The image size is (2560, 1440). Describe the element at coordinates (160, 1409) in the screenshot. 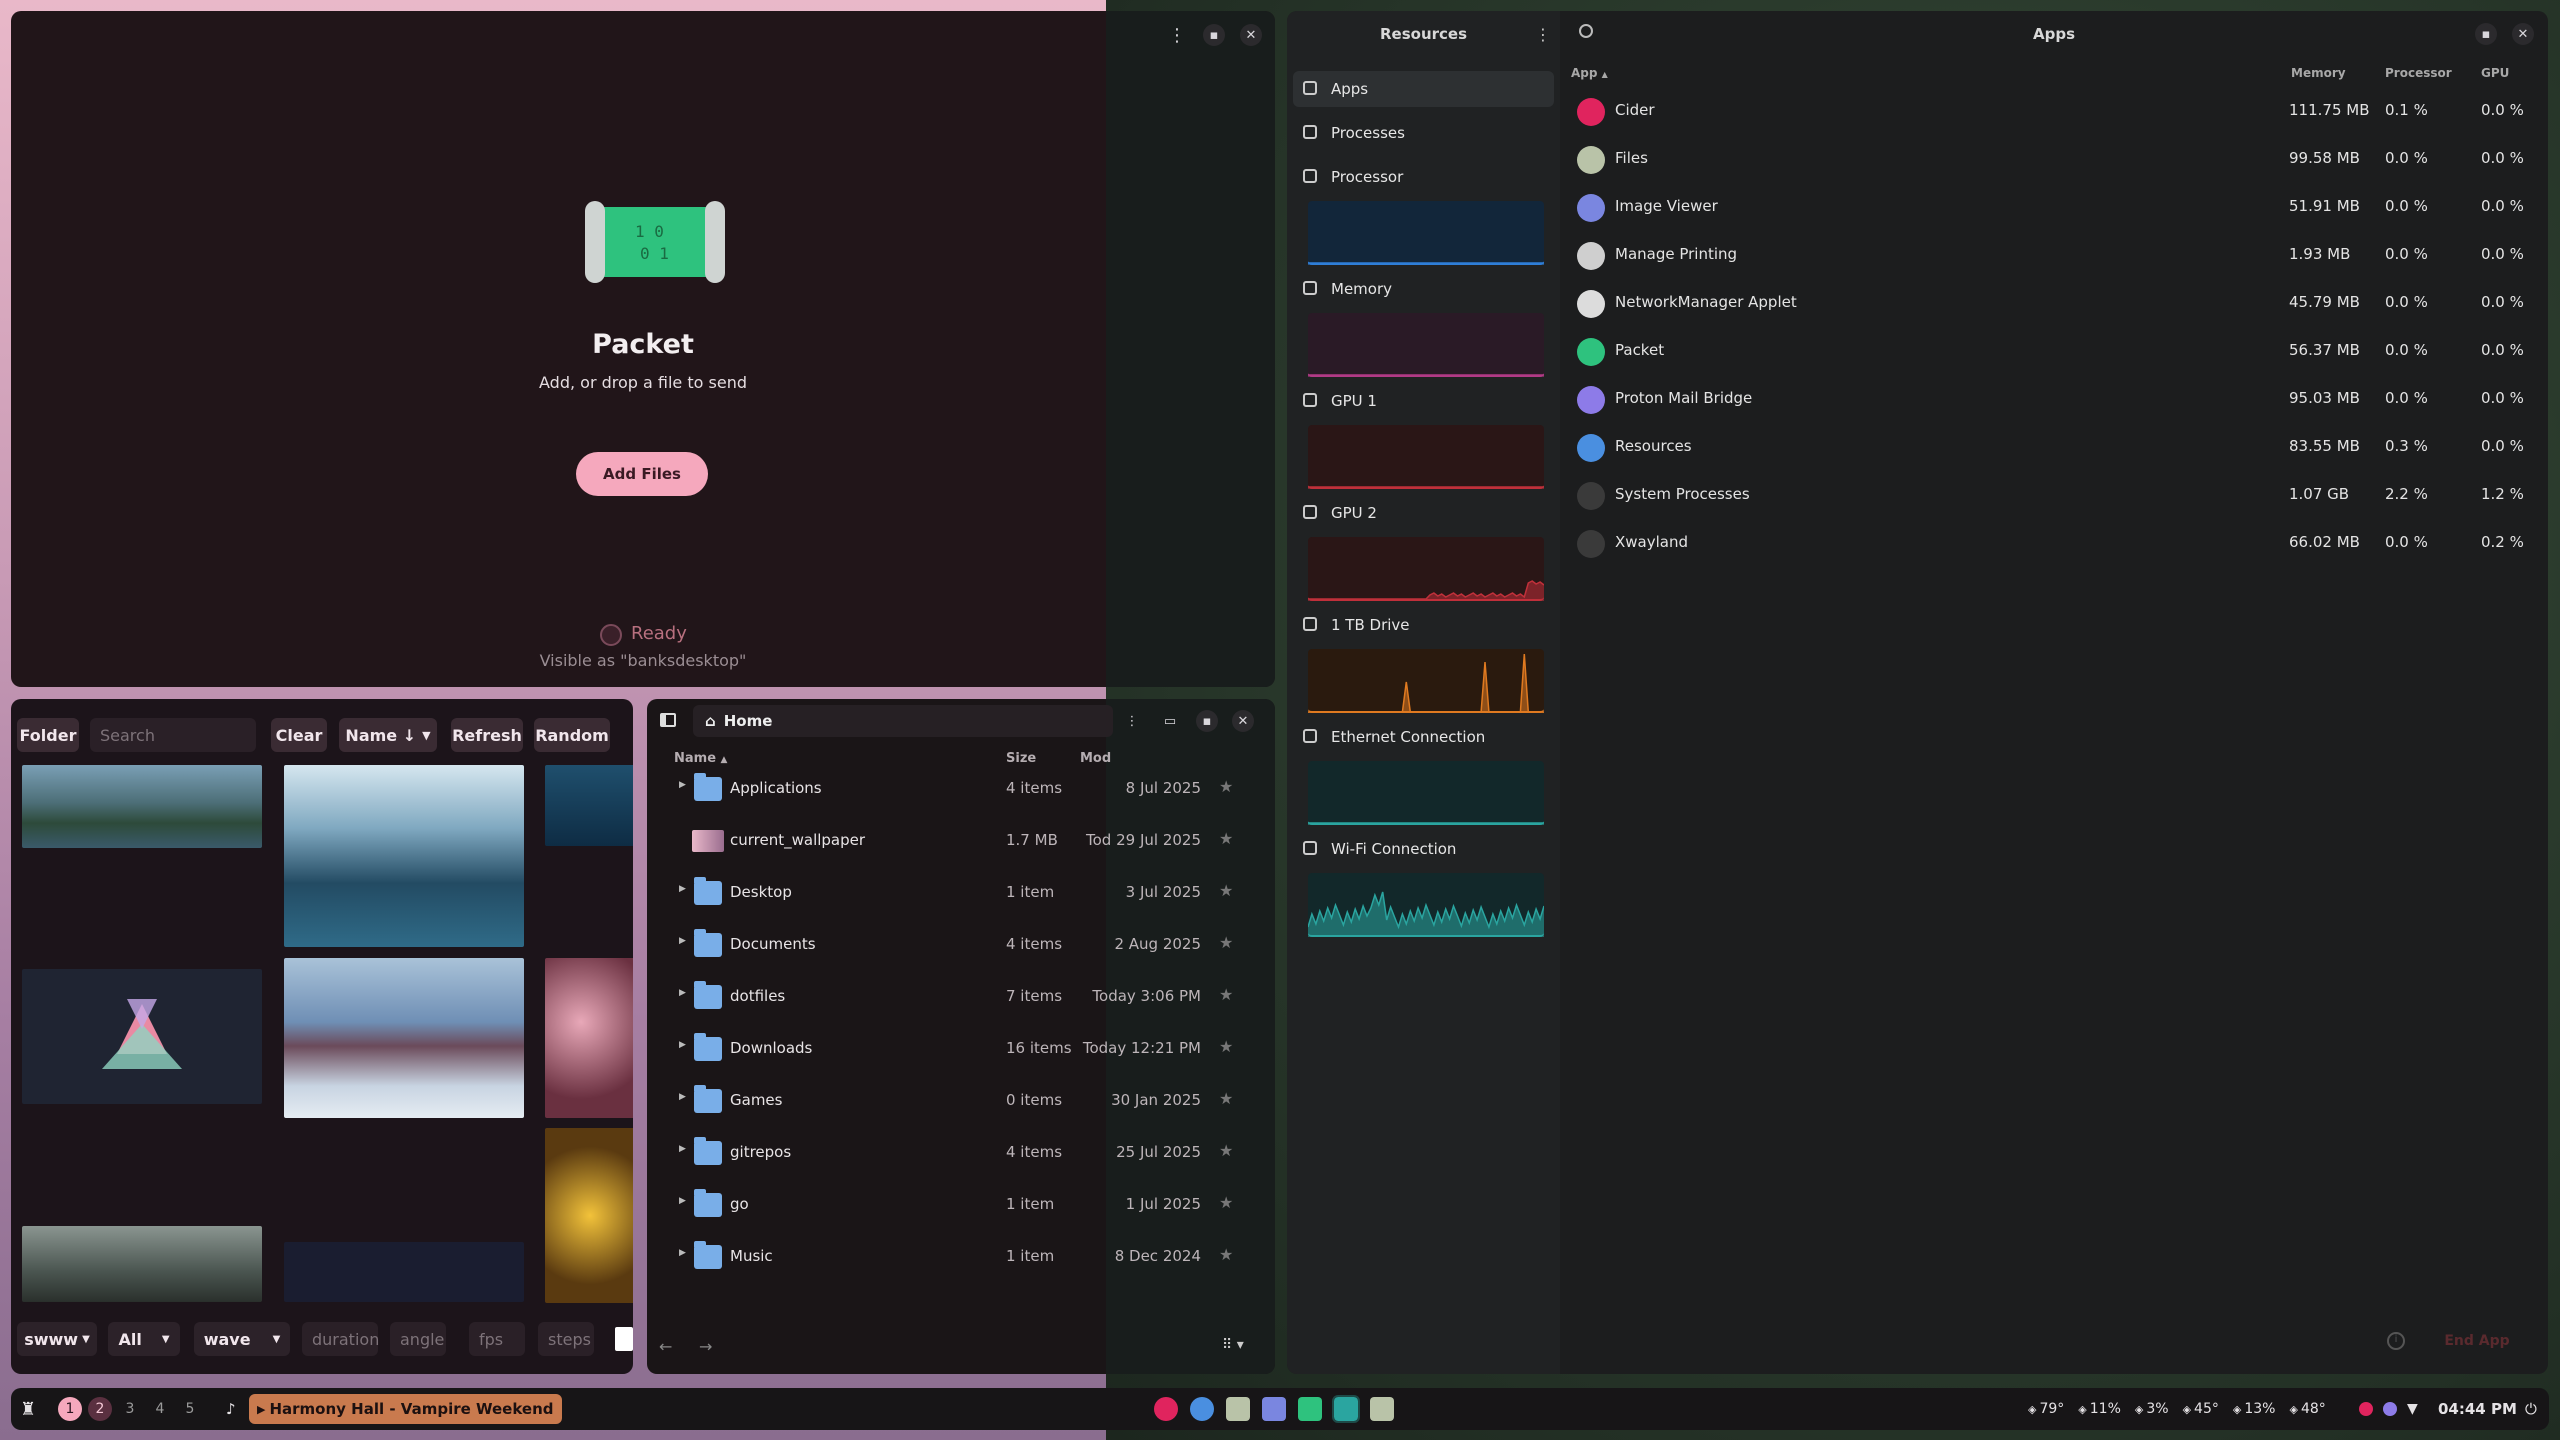

I see `workspace-4: 4` at that location.